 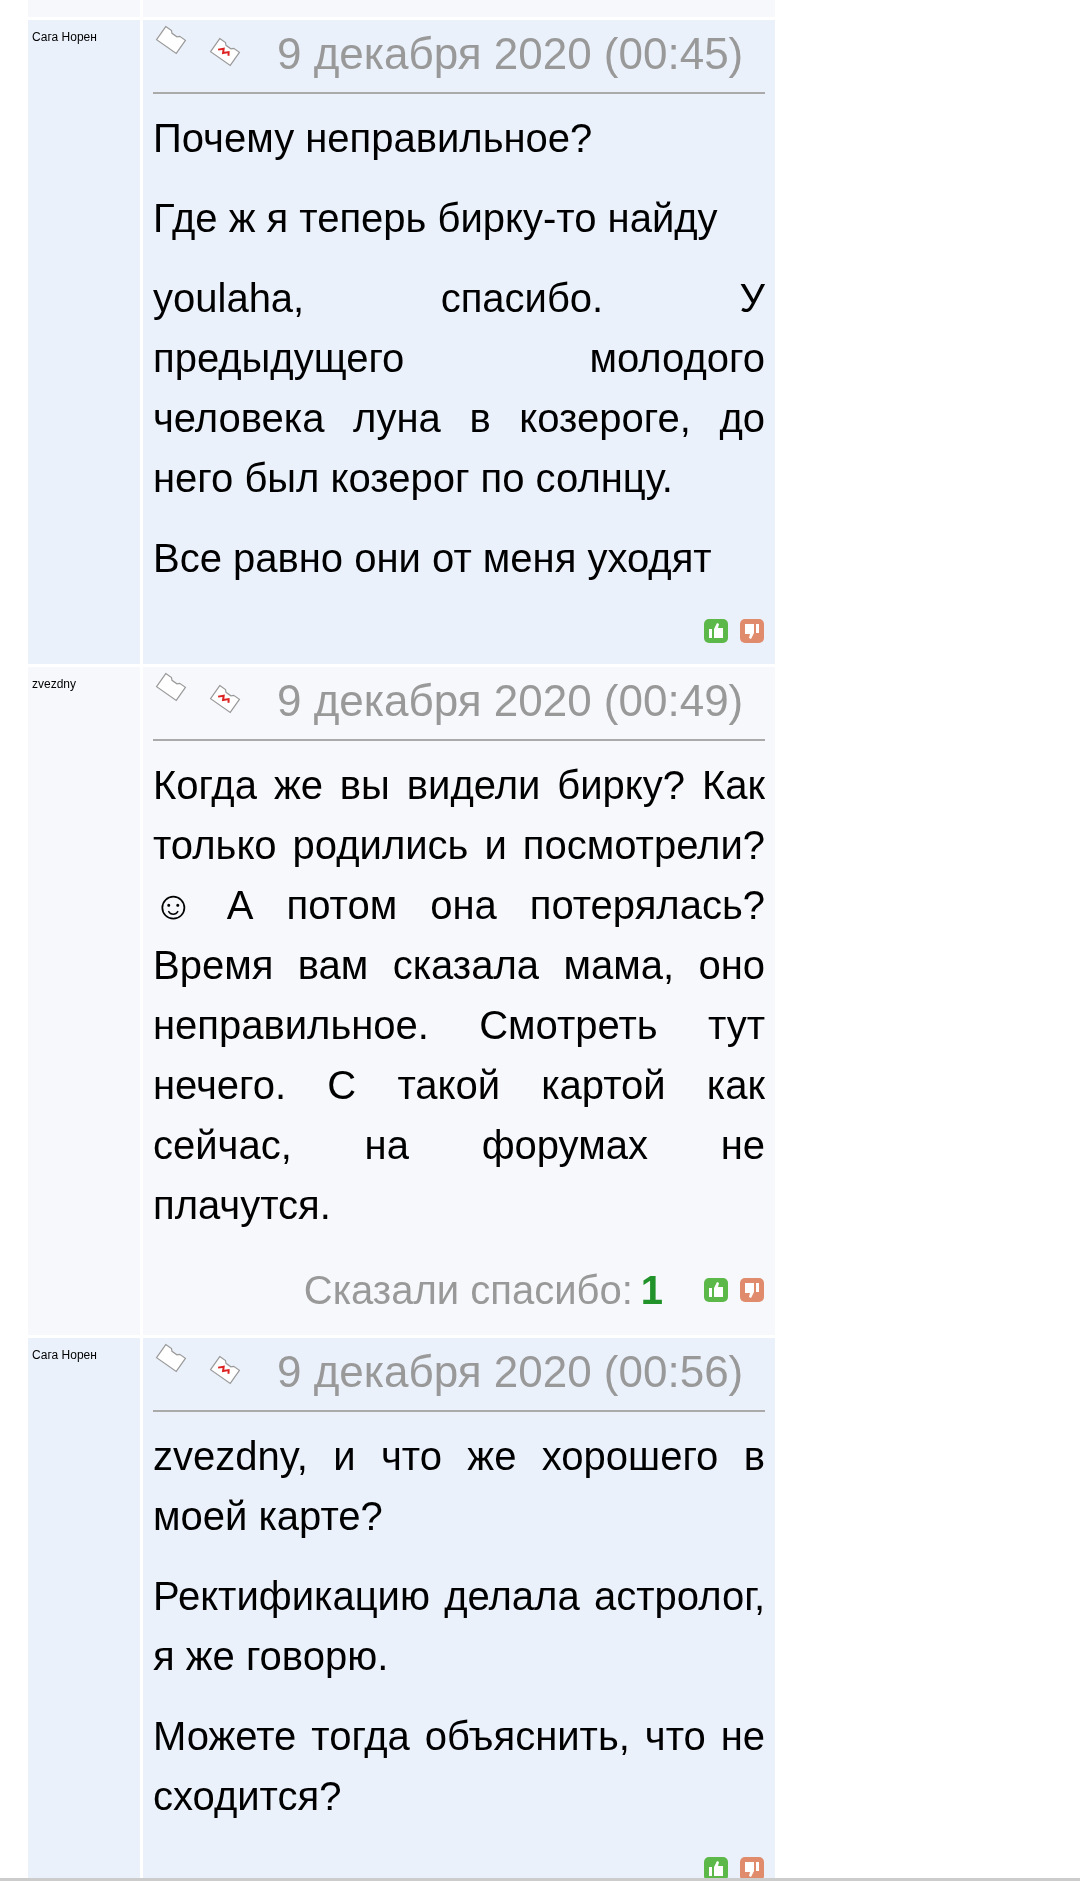 What do you see at coordinates (459, 1766) in the screenshot?
I see `post-text: Можете тогда объяснить, что не сходится?` at bounding box center [459, 1766].